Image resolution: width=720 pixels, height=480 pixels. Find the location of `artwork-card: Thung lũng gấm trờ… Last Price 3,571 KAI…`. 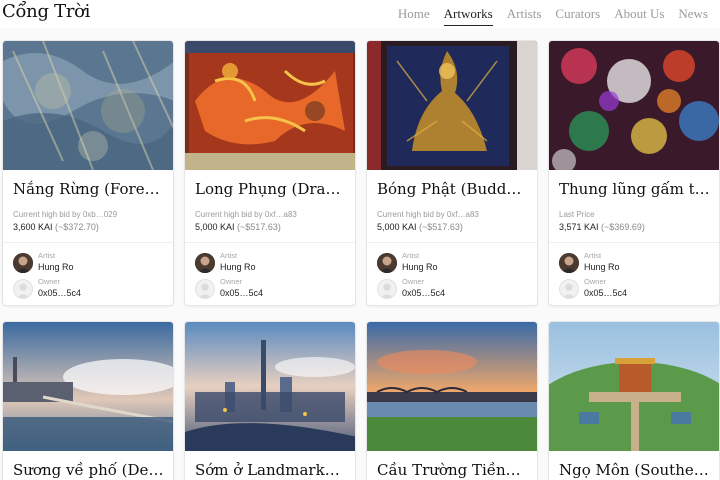

artwork-card: Thung lũng gấm trờ… Last Price 3,571 KAI… is located at coordinates (634, 173).